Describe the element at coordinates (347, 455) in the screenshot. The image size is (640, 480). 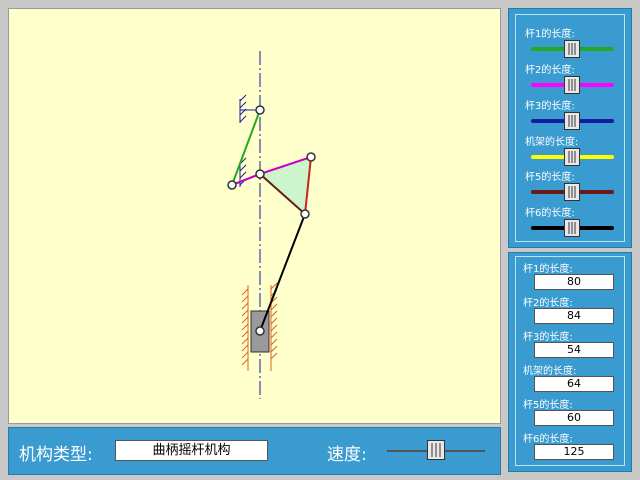
I see `speed-label: 速度:` at that location.